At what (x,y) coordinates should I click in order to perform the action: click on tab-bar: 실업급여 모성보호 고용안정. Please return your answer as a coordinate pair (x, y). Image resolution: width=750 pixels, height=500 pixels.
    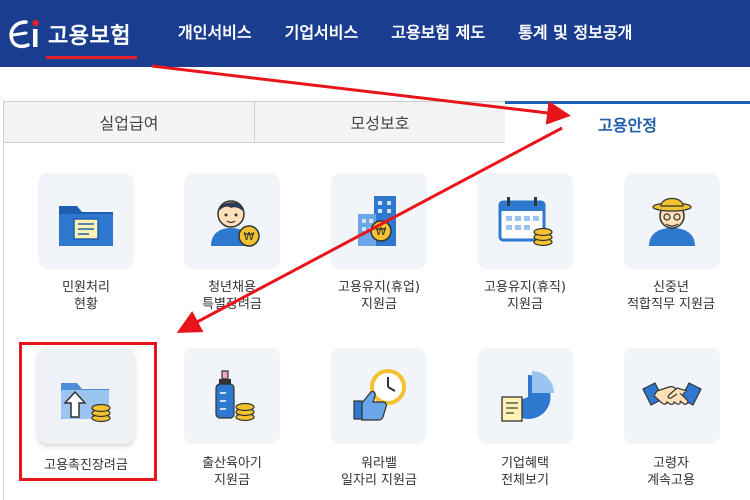
    Looking at the image, I should click on (376, 122).